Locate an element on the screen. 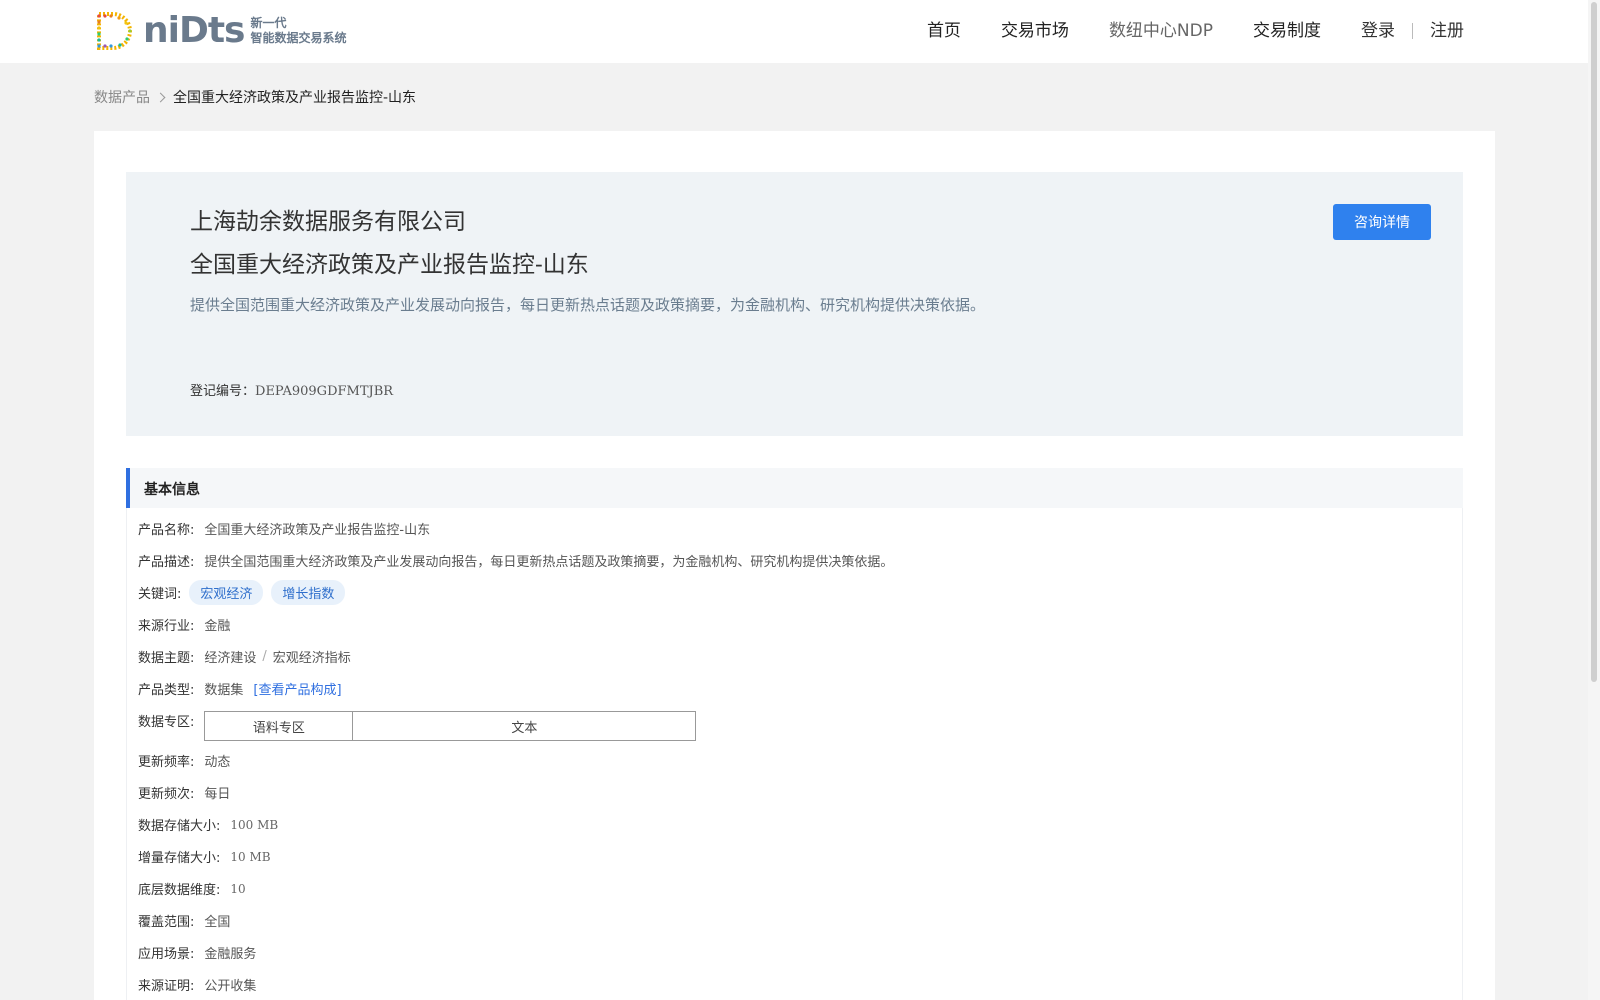  view-composition-link: [查看产品构成] is located at coordinates (297, 688).